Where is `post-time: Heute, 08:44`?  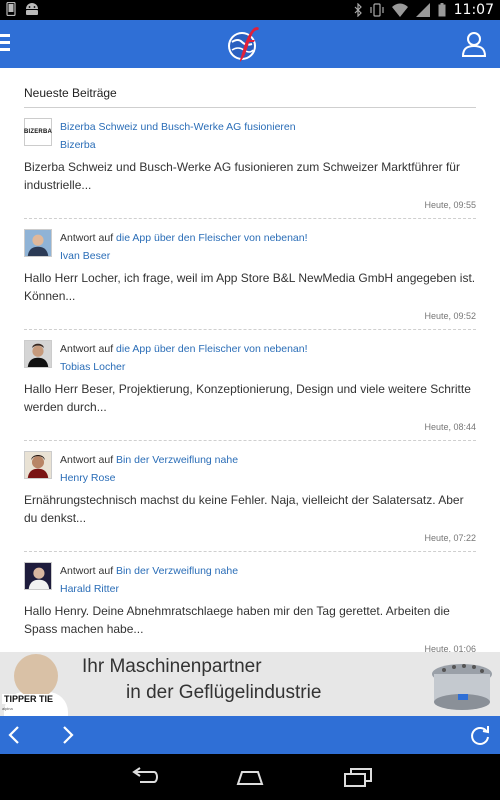 post-time: Heute, 08:44 is located at coordinates (450, 427).